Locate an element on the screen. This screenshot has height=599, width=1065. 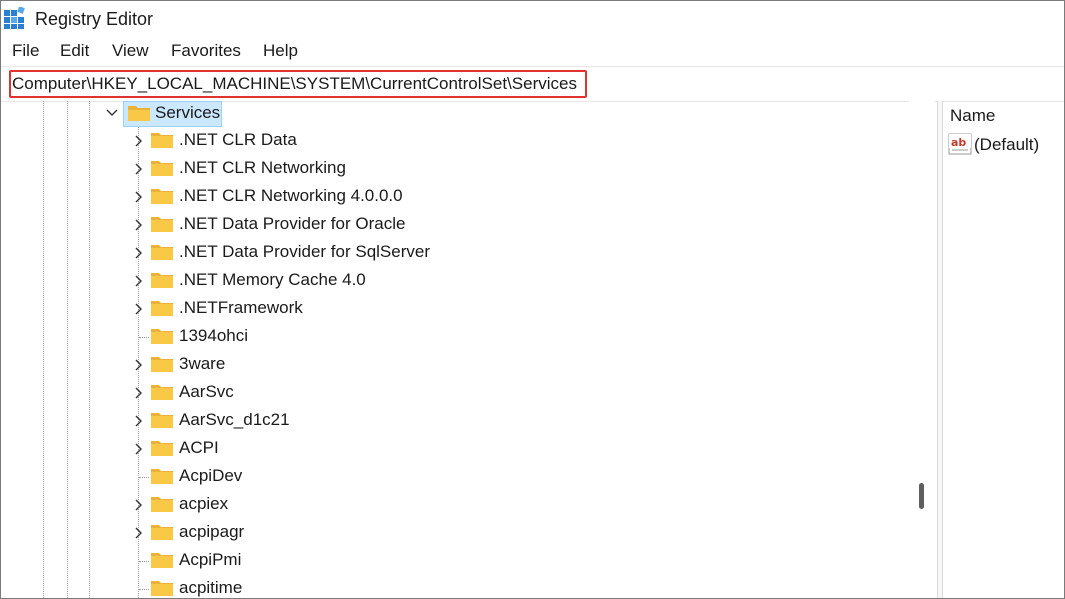
tree-node: 3ware is located at coordinates (455, 365).